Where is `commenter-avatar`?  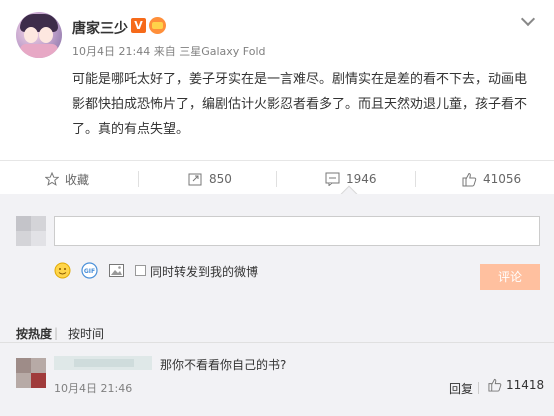
commenter-avatar is located at coordinates (31, 373).